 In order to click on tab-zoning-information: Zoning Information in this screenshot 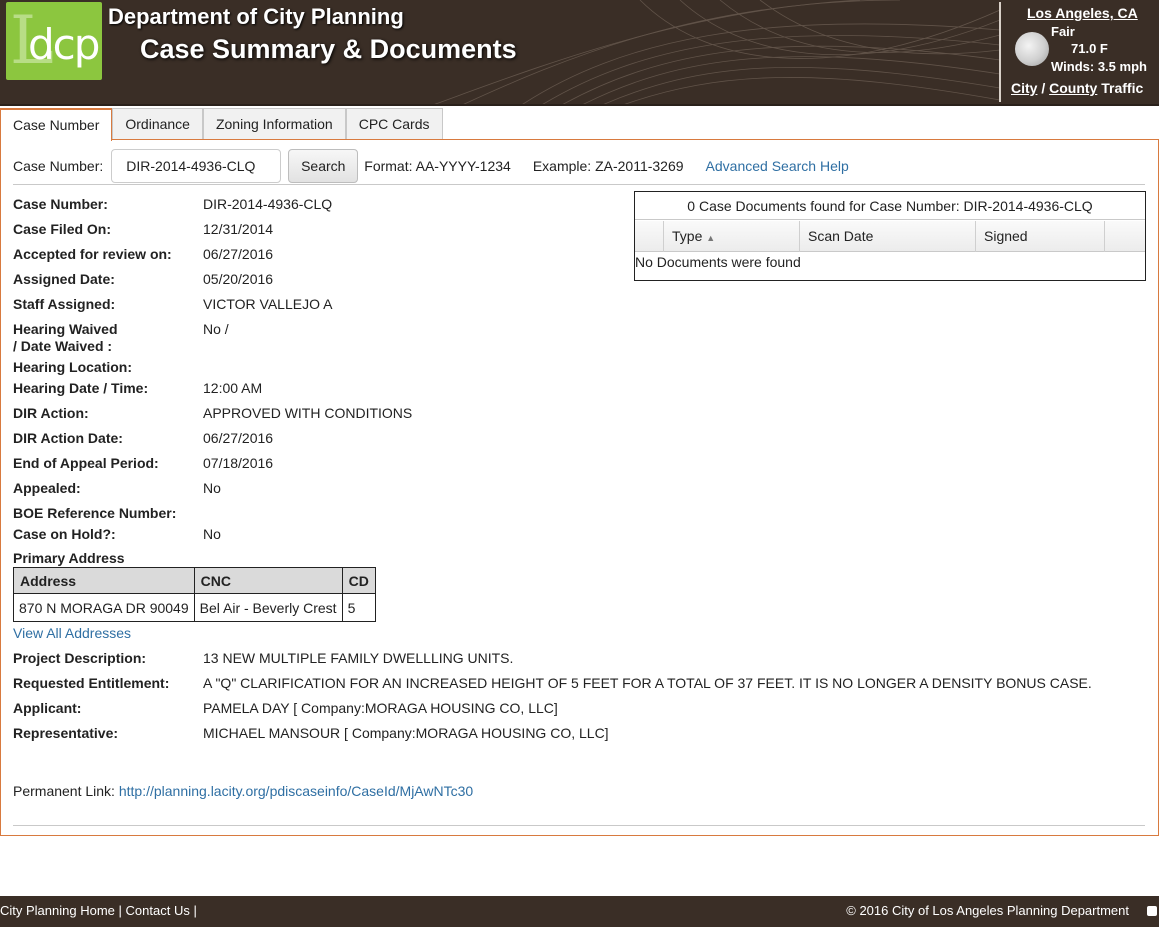, I will do `click(274, 124)`.